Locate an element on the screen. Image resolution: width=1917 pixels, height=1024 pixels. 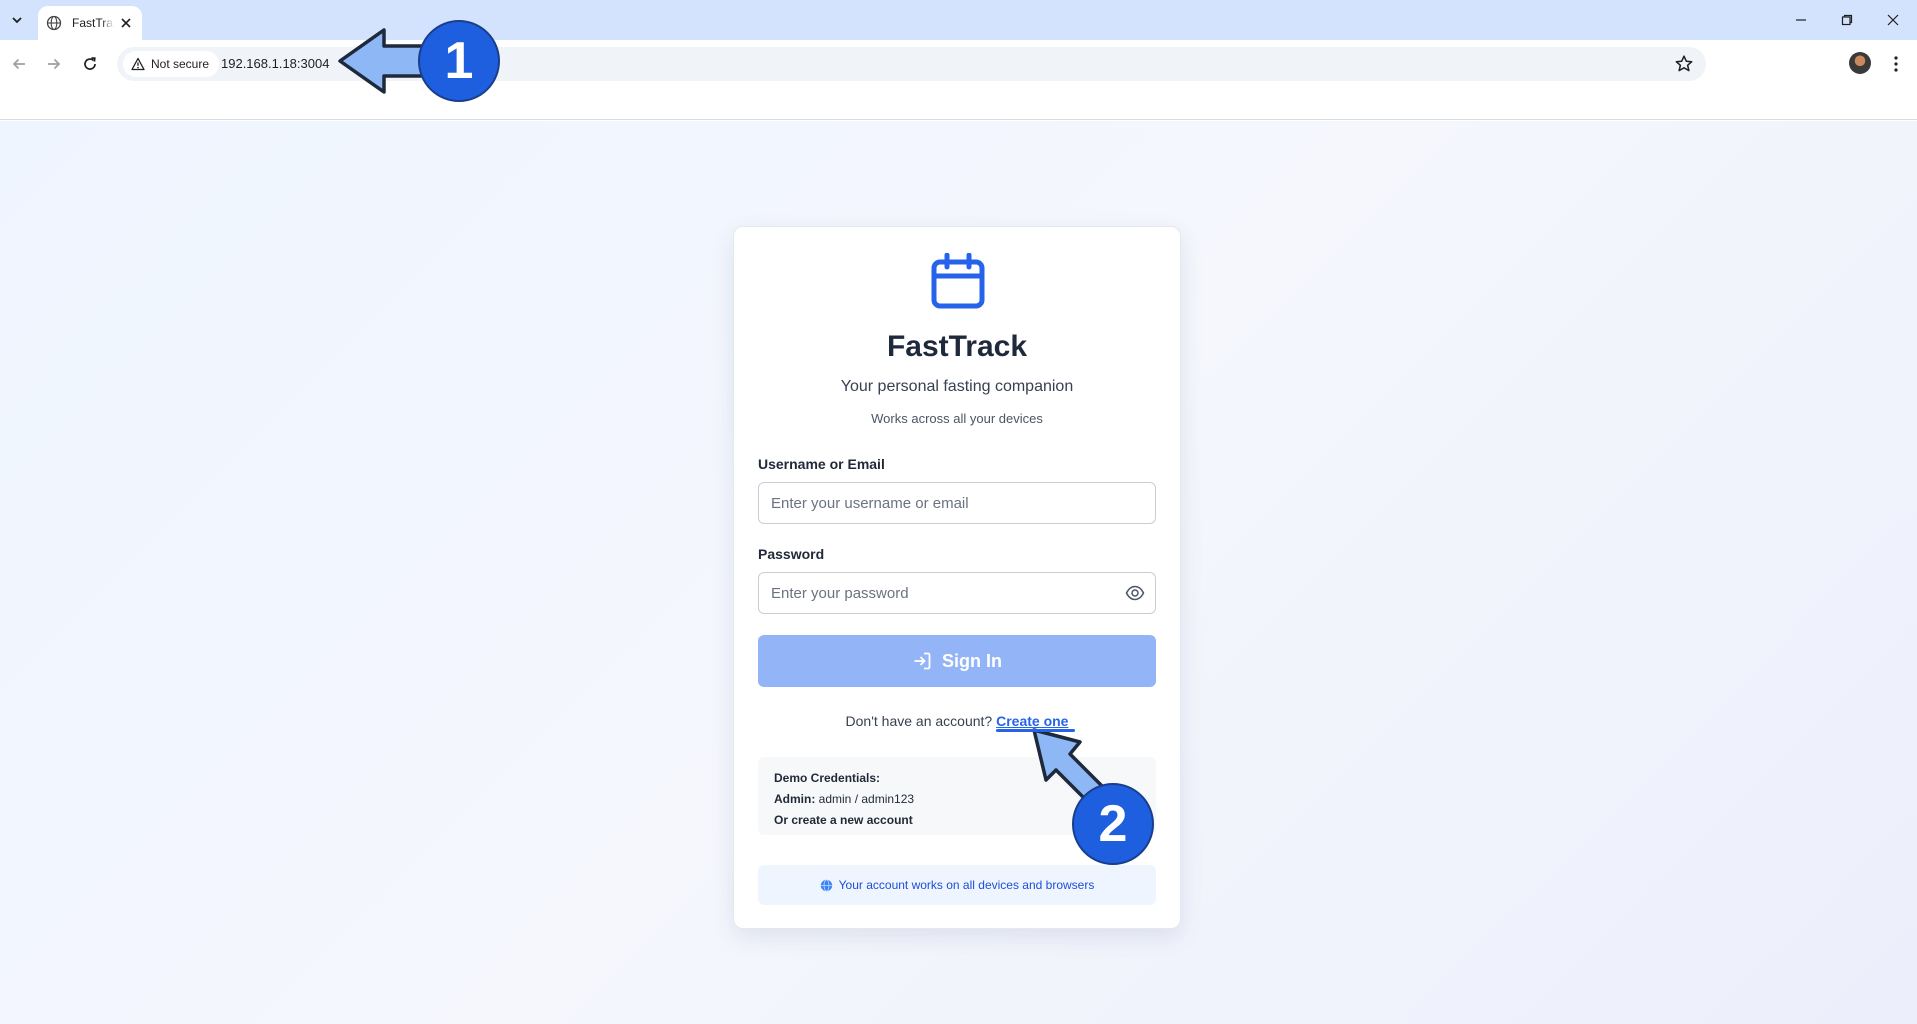
close-window-button is located at coordinates (1893, 20).